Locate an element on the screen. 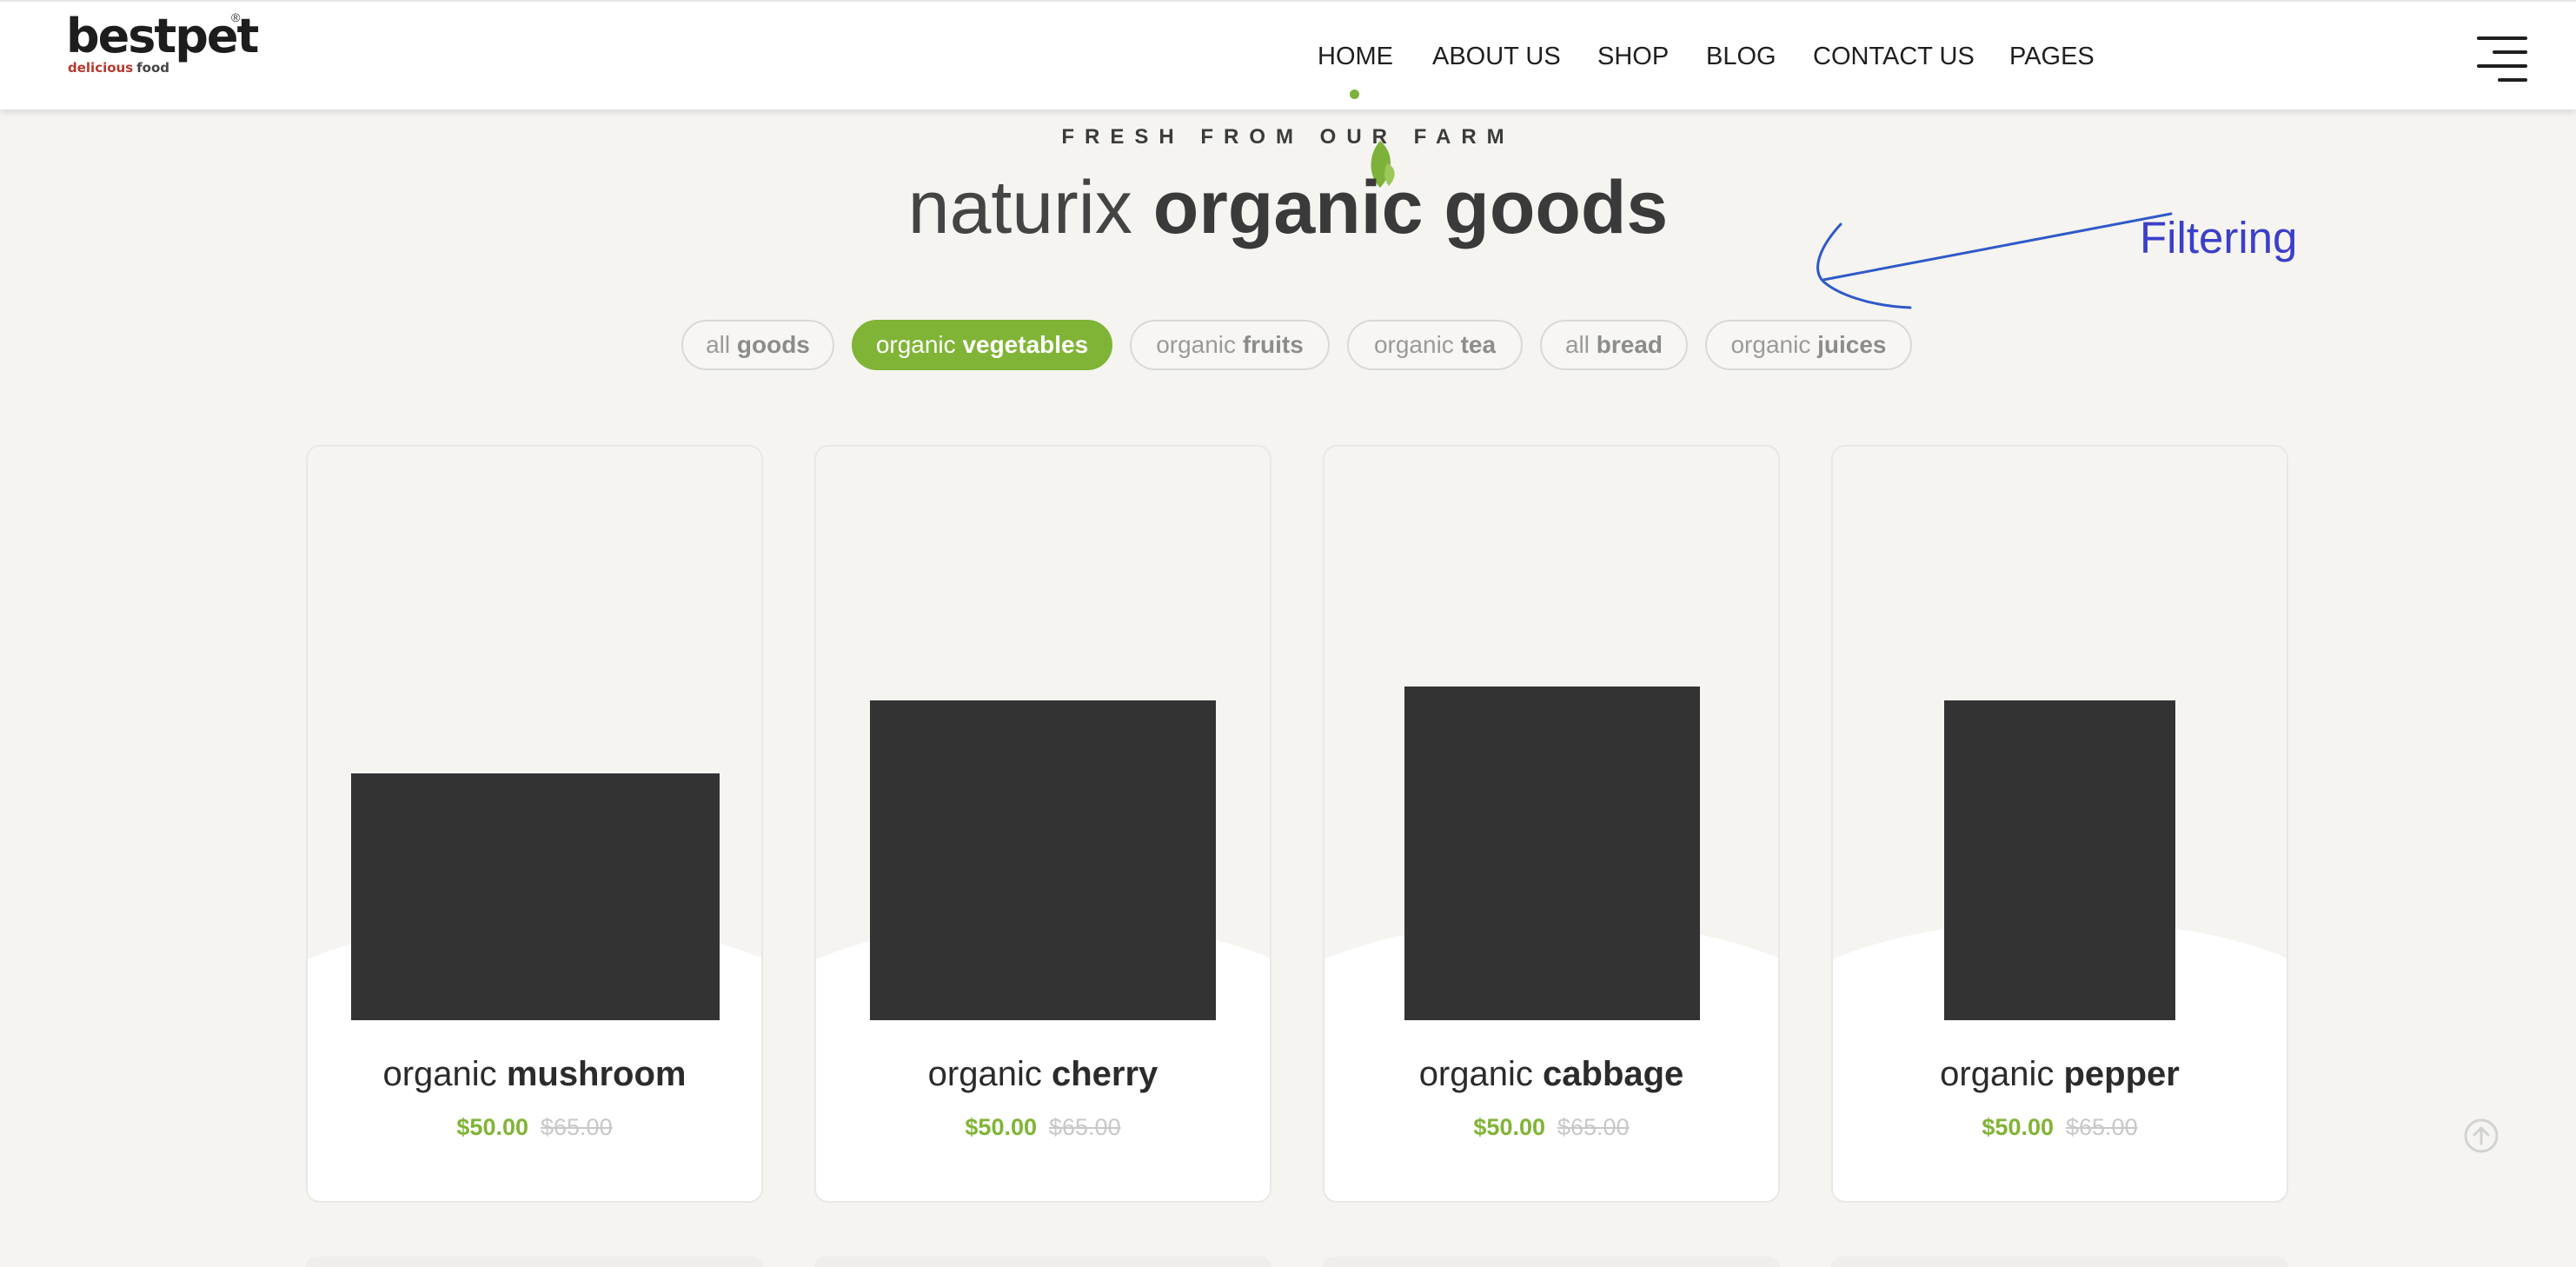 This screenshot has height=1267, width=2576. product-name: organic mushroom is located at coordinates (534, 1074).